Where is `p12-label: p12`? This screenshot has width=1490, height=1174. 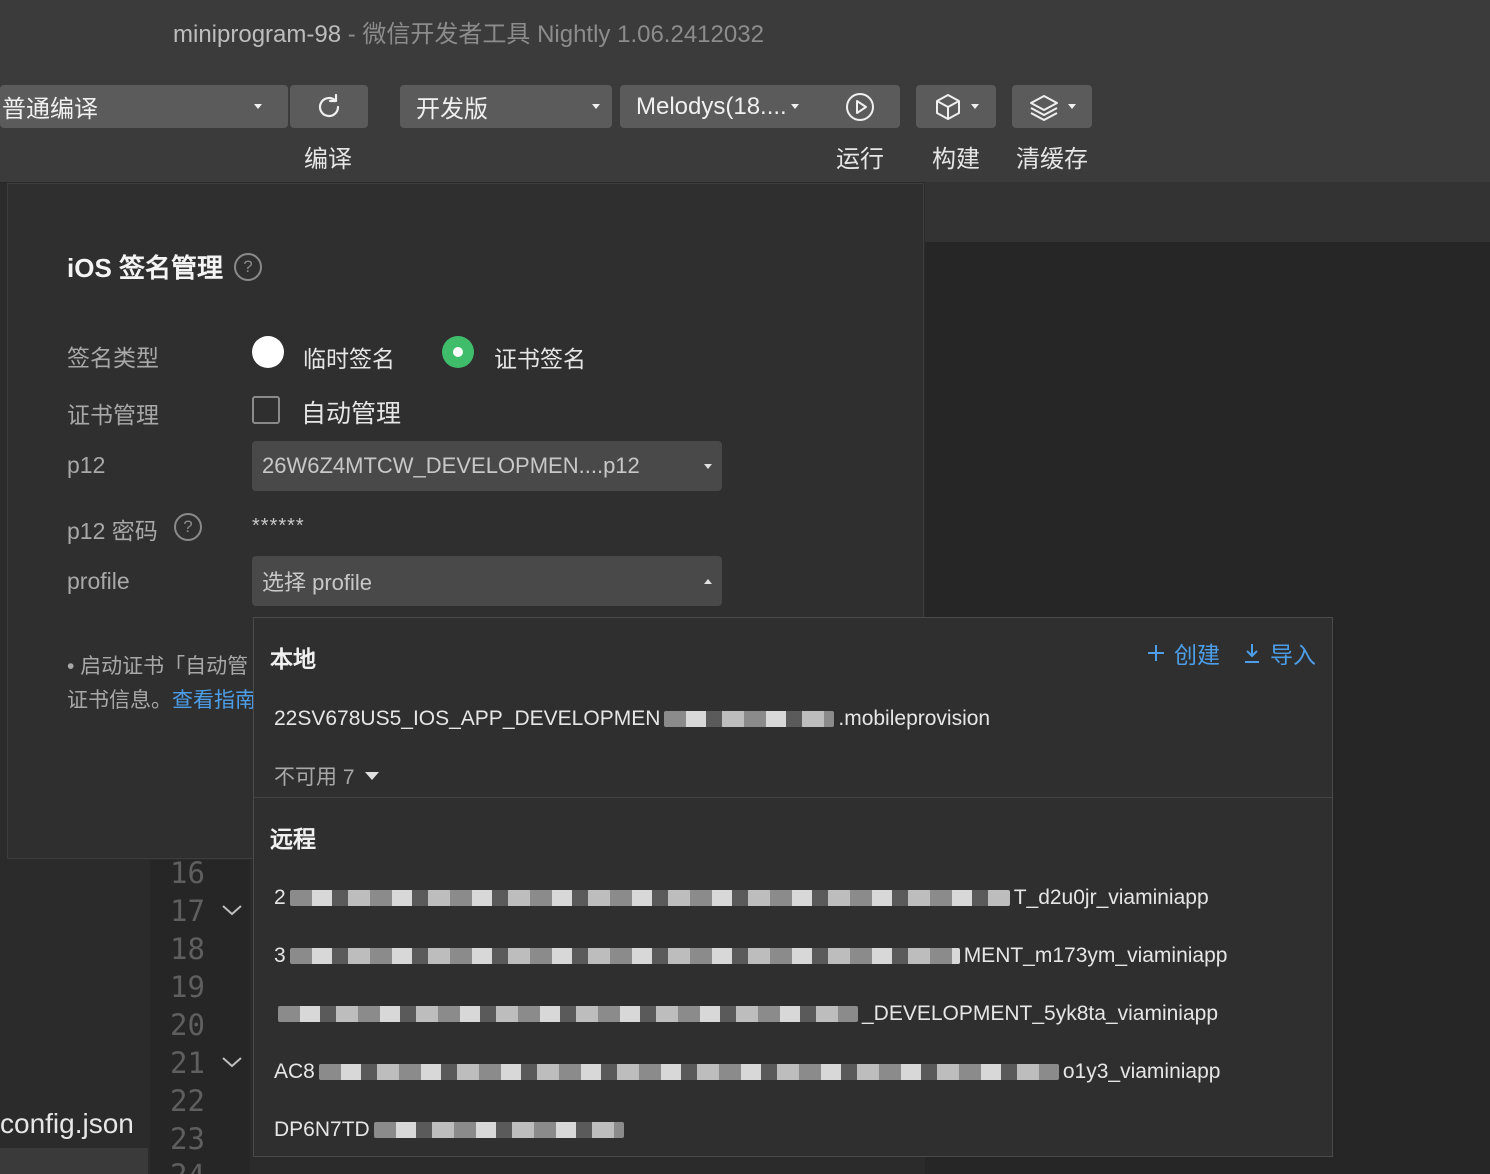
p12-label: p12 is located at coordinates (86, 465).